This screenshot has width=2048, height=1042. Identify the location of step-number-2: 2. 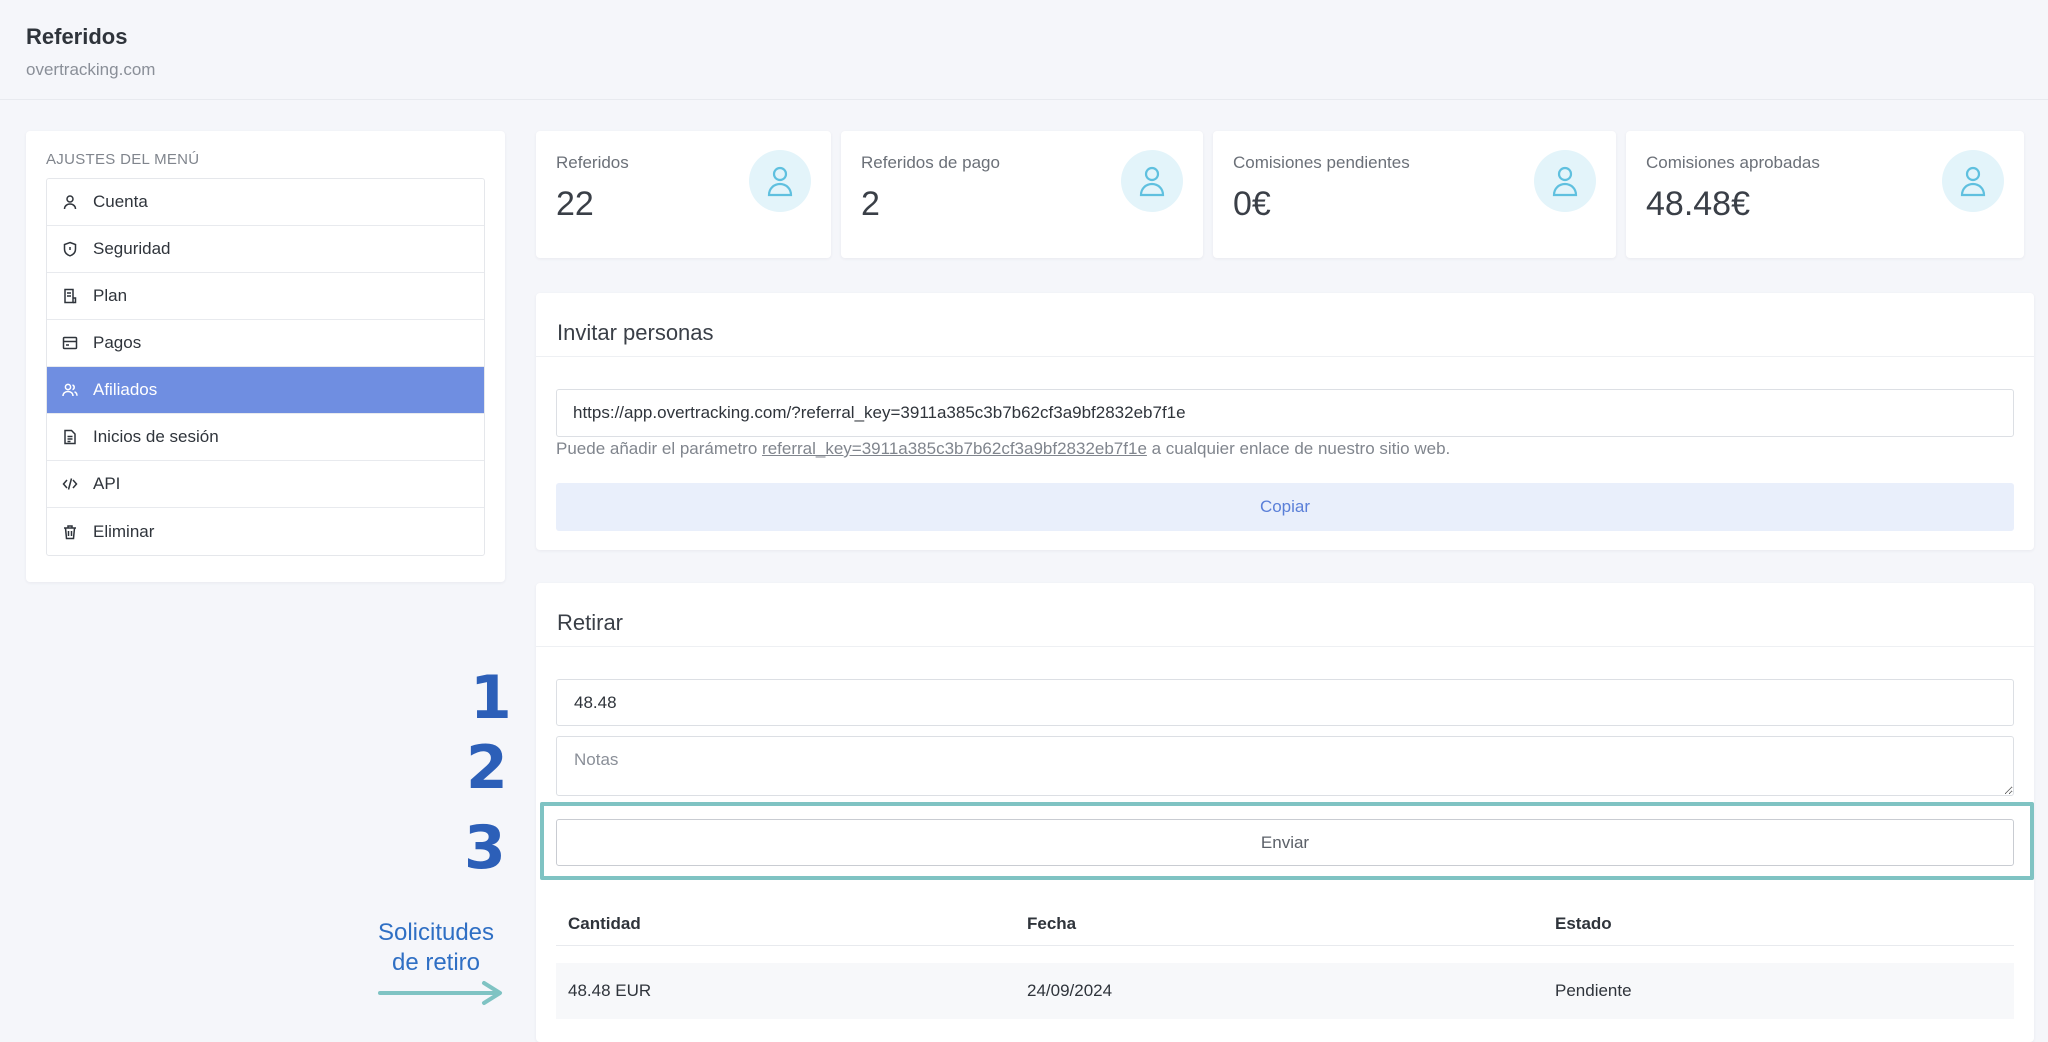
(487, 768).